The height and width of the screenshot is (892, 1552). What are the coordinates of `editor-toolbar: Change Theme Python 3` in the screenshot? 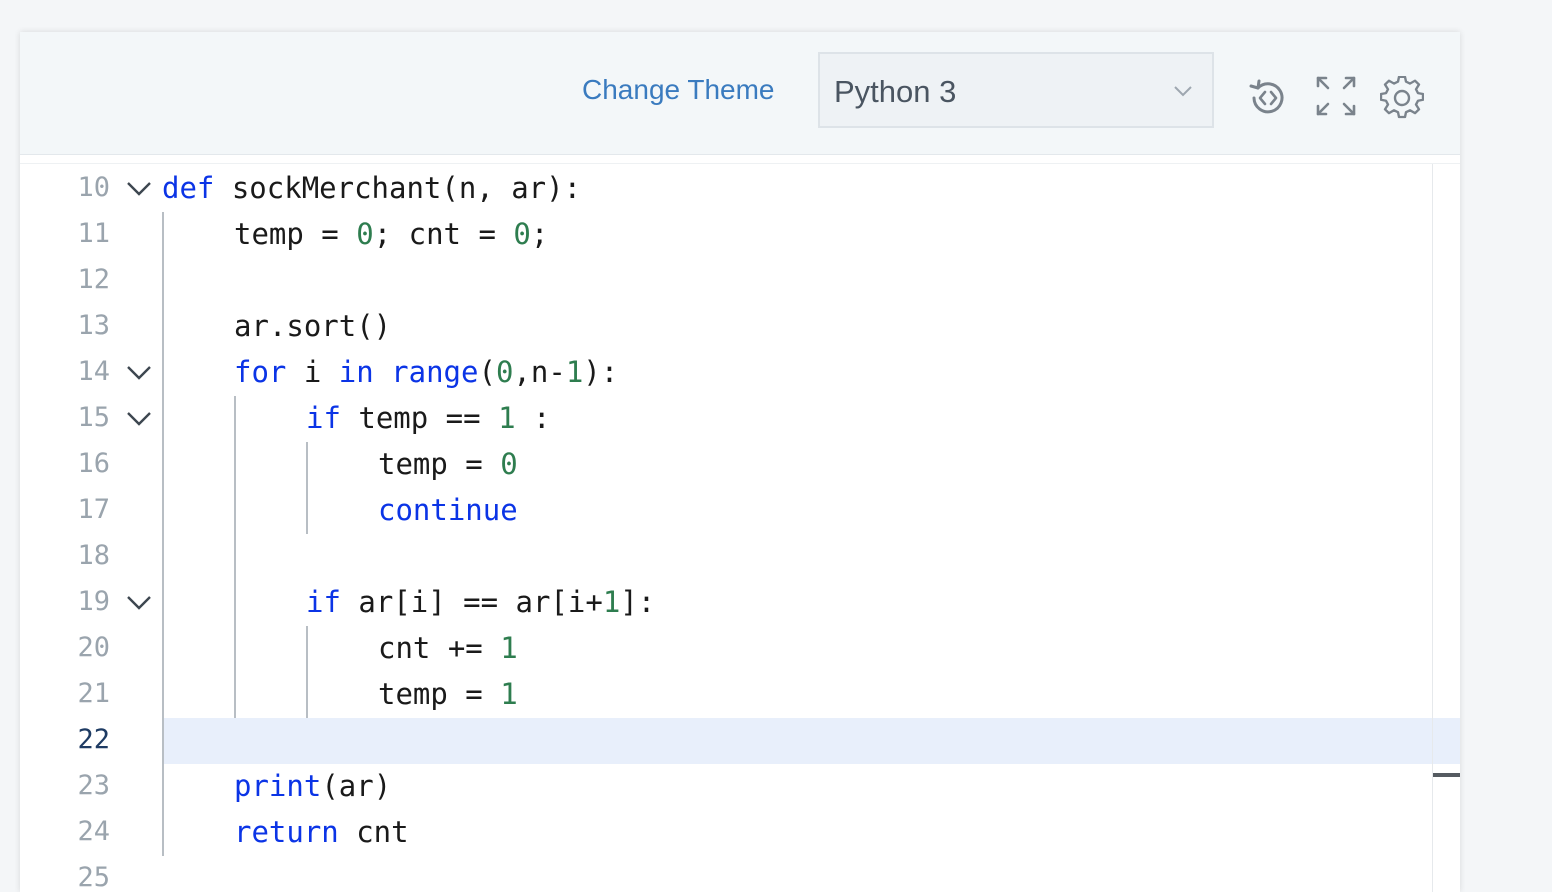 It's located at (740, 93).